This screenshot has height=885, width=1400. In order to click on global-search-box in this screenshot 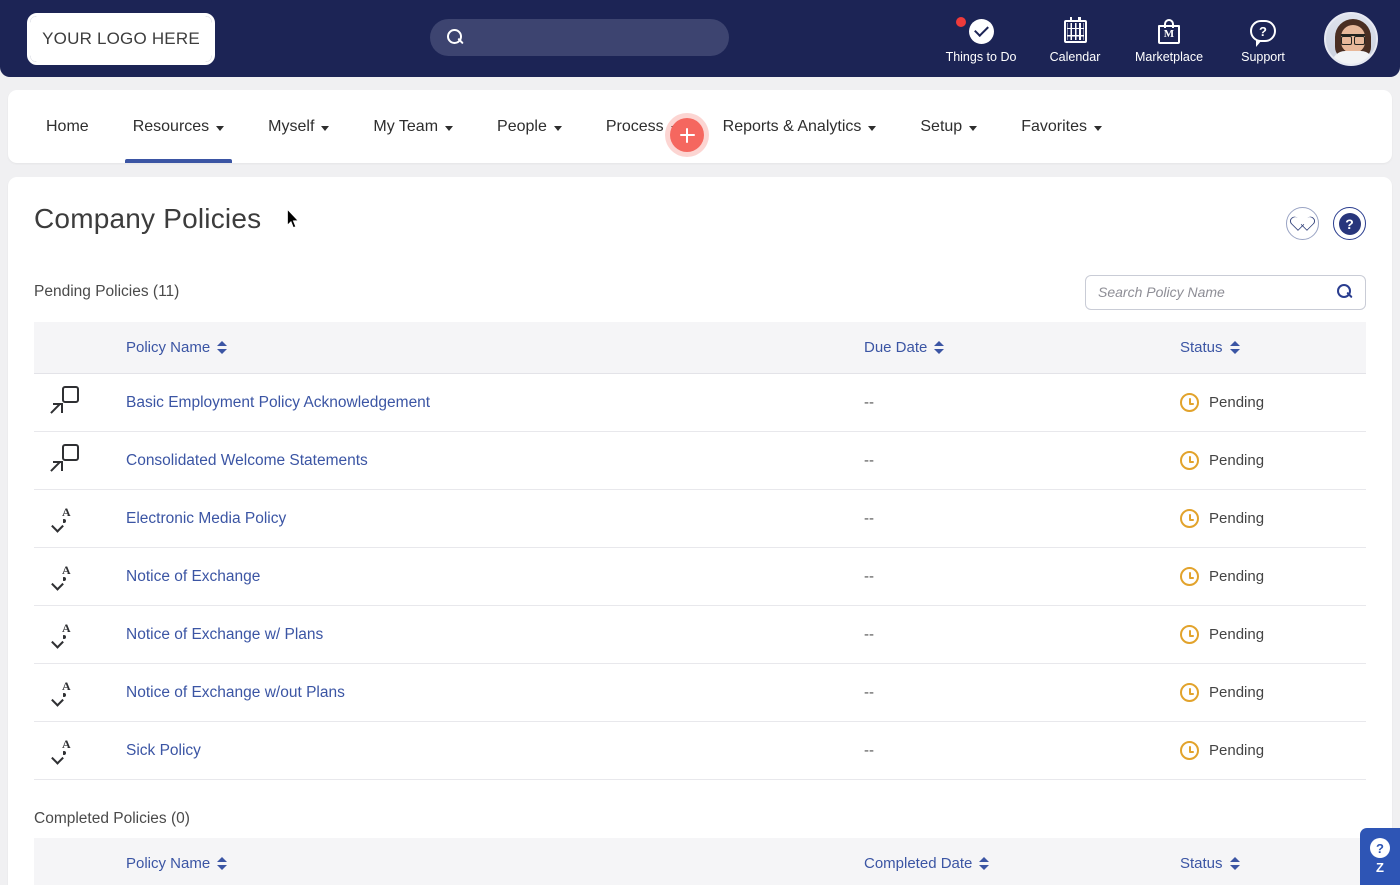, I will do `click(579, 37)`.